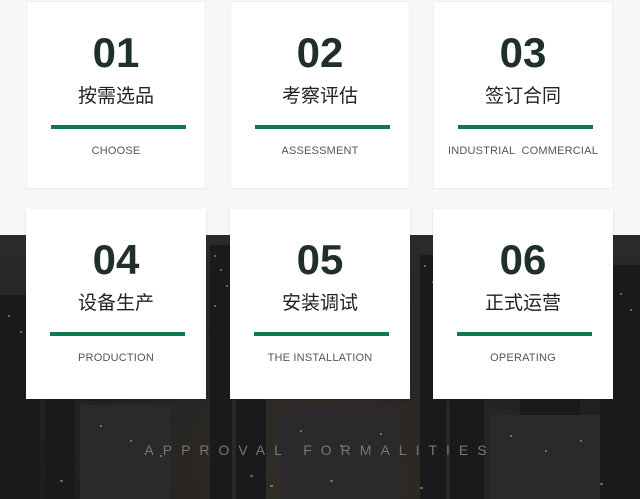  I want to click on step-card-4: 04 设备生产 PRODUCTION, so click(116, 304).